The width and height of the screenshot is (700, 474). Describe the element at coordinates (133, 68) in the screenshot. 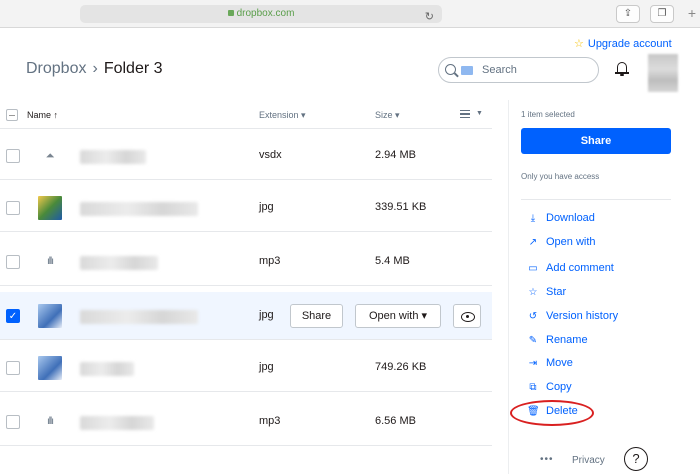

I see `page-title: Folder 3` at that location.